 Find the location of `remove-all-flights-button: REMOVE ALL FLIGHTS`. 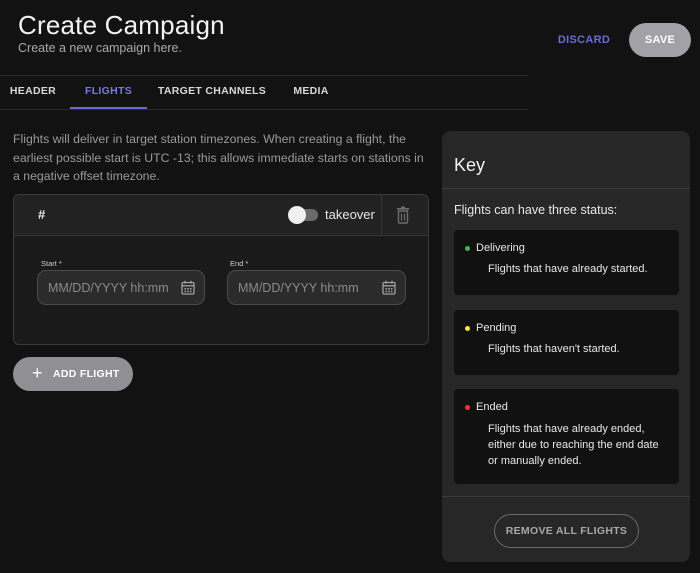

remove-all-flights-button: REMOVE ALL FLIGHTS is located at coordinates (566, 531).